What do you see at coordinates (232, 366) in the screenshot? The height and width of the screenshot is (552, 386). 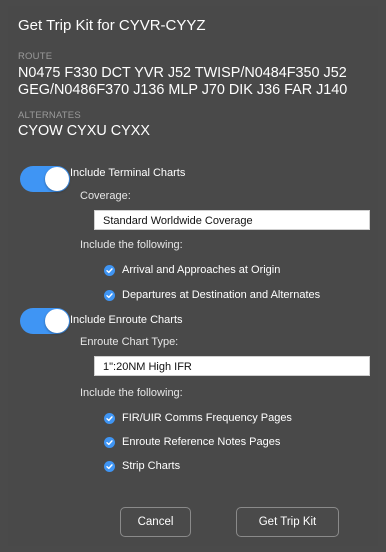 I see `enroute-type-select: 1":20NM High IFR` at bounding box center [232, 366].